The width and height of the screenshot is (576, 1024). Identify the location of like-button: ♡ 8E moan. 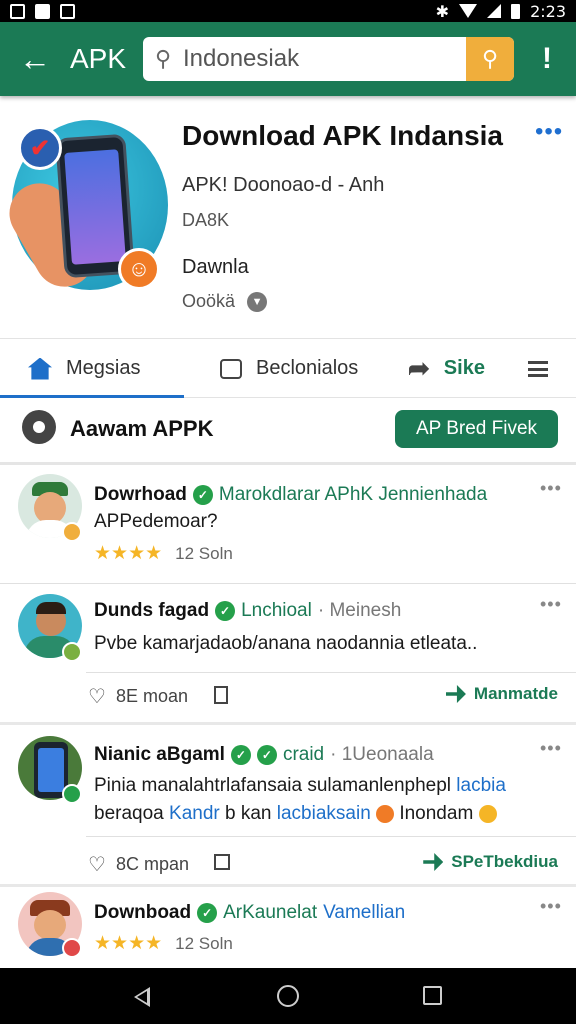
(138, 696).